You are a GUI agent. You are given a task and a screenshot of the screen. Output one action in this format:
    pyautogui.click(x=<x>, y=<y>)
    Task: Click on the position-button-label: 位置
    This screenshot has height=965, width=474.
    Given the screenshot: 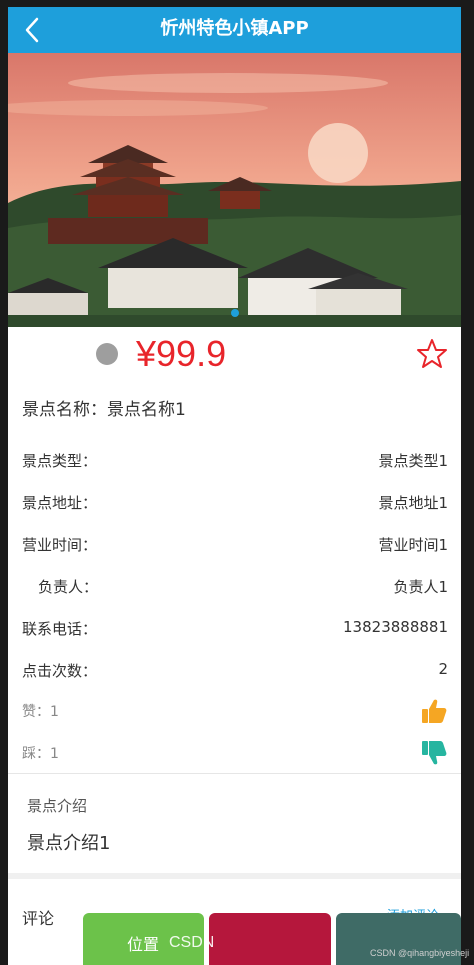 What is the action you would take?
    pyautogui.click(x=143, y=944)
    